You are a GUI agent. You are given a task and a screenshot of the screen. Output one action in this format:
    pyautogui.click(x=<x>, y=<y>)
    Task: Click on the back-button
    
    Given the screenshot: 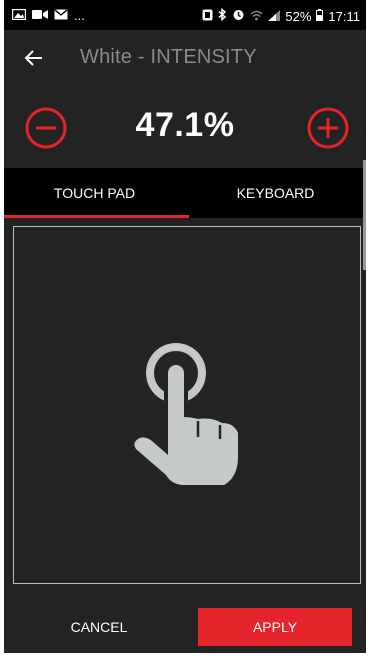 What is the action you would take?
    pyautogui.click(x=34, y=58)
    